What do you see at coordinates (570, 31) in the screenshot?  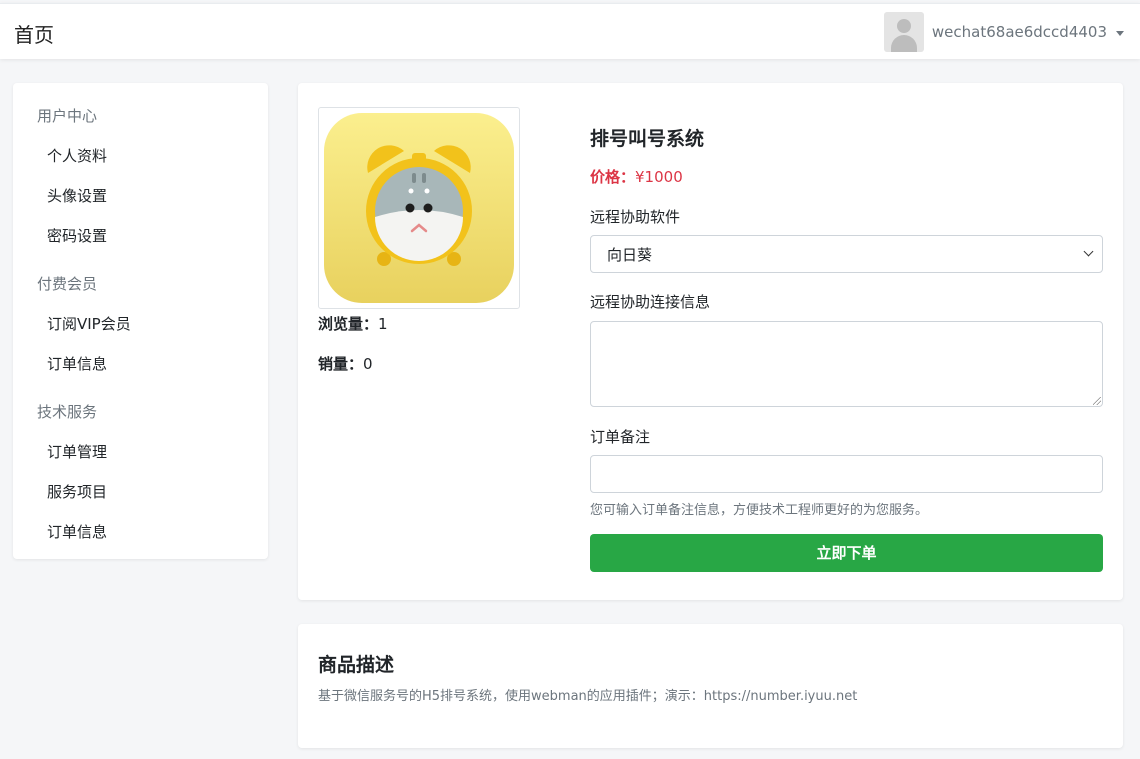 I see `top-navbar: 首页 wechat68ae6dccd4403` at bounding box center [570, 31].